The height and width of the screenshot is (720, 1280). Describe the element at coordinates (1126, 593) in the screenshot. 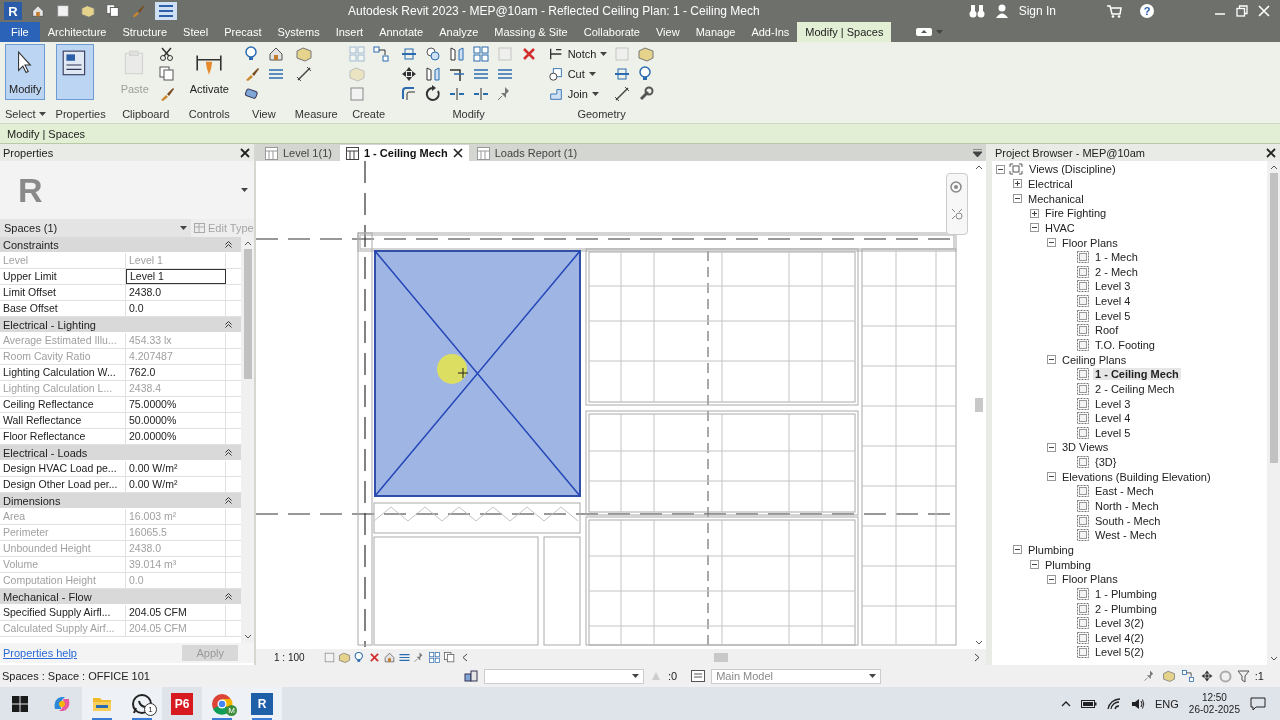

I see `tree-item: 1 - Plumbing` at that location.